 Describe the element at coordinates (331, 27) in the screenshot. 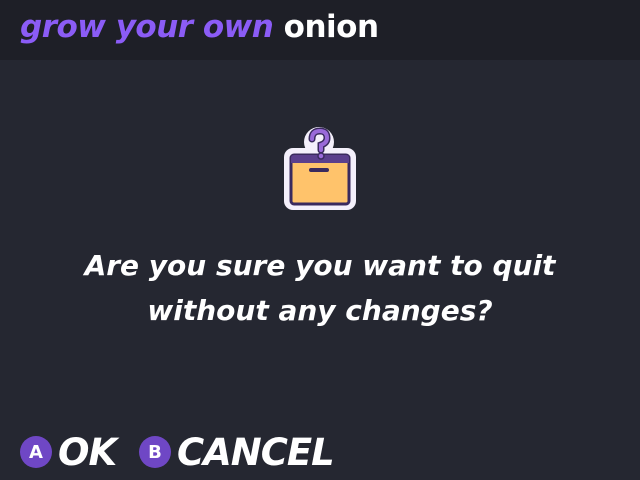

I see `app-title-main: onion` at that location.